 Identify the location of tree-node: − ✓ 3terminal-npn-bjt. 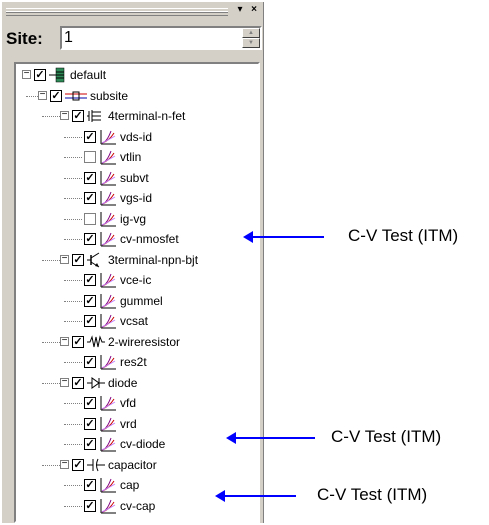
(136, 260).